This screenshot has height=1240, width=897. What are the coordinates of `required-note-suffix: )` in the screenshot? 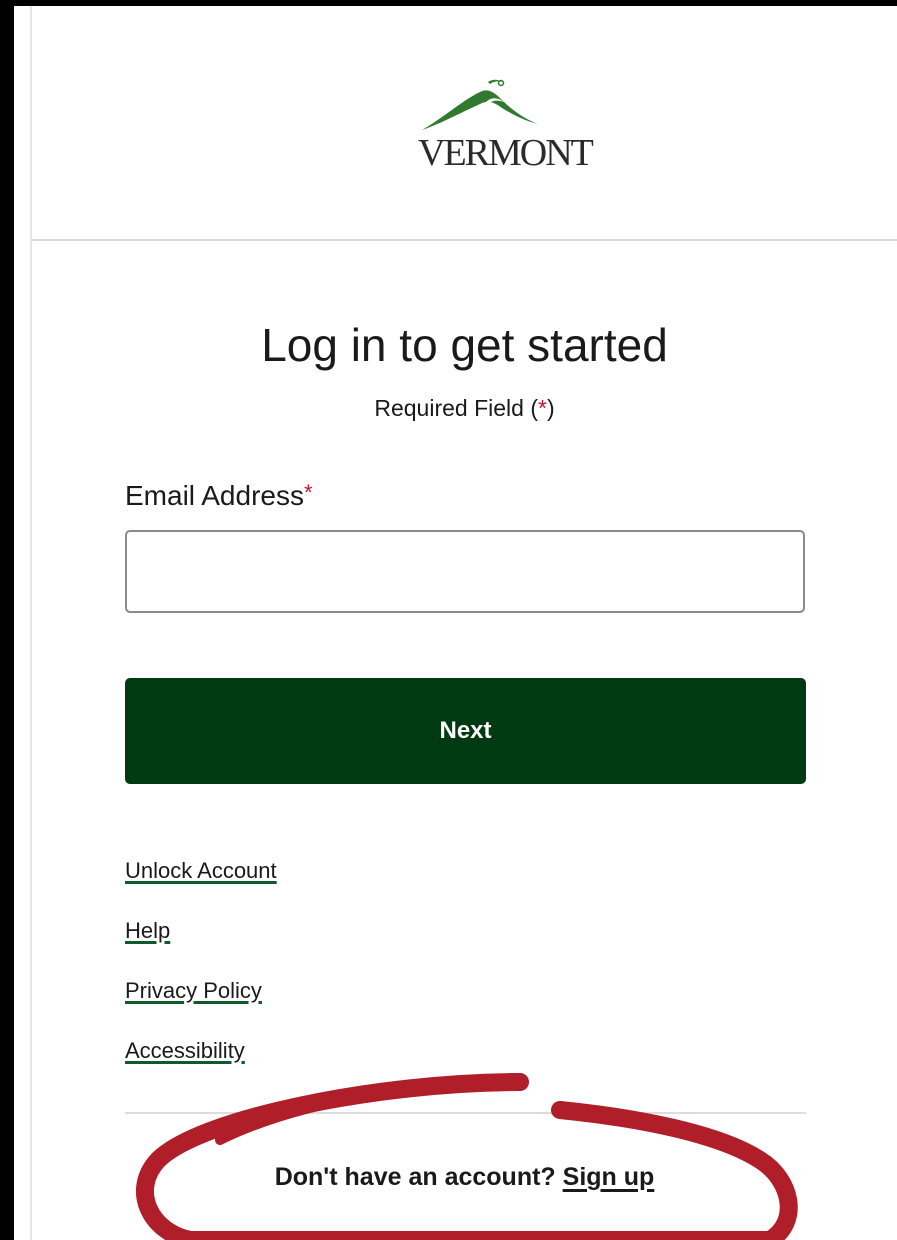 It's located at (550, 408).